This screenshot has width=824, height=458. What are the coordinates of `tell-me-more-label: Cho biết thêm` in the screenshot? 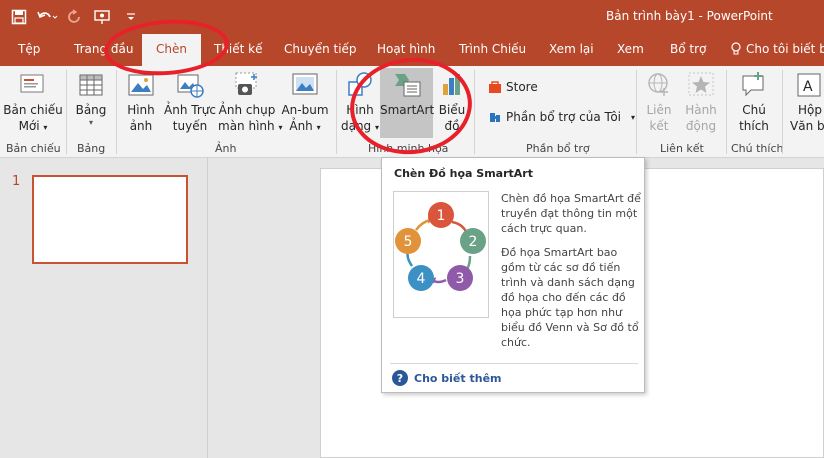 It's located at (458, 378).